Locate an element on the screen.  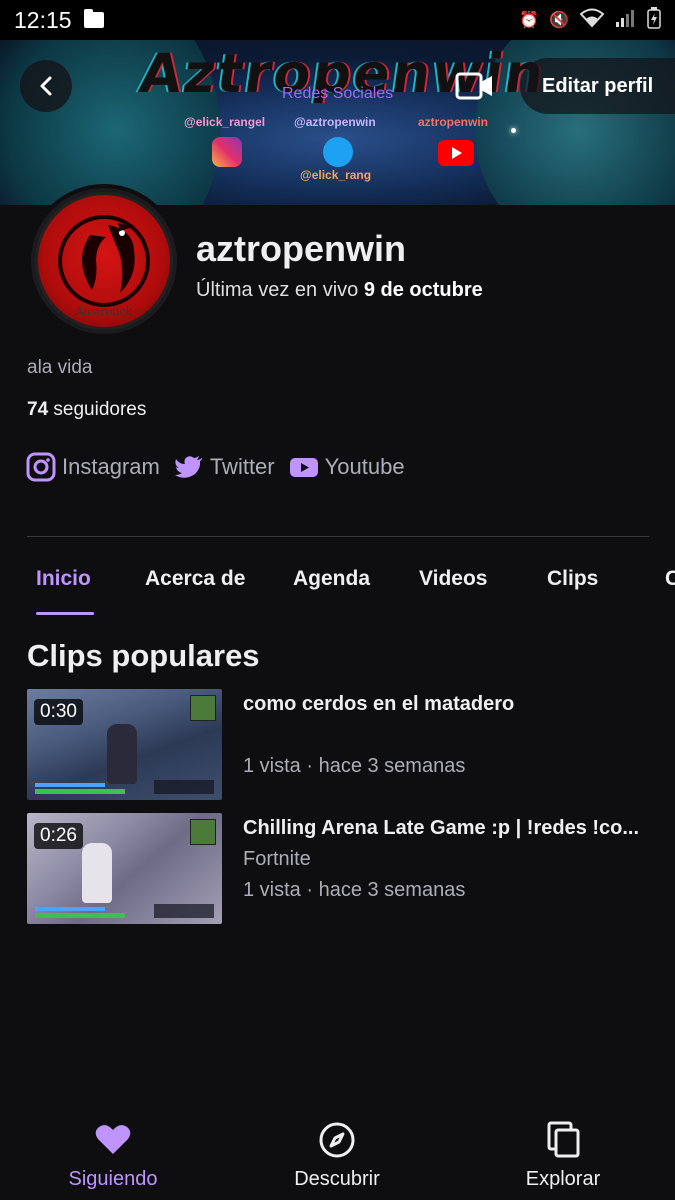
divider is located at coordinates (338, 536).